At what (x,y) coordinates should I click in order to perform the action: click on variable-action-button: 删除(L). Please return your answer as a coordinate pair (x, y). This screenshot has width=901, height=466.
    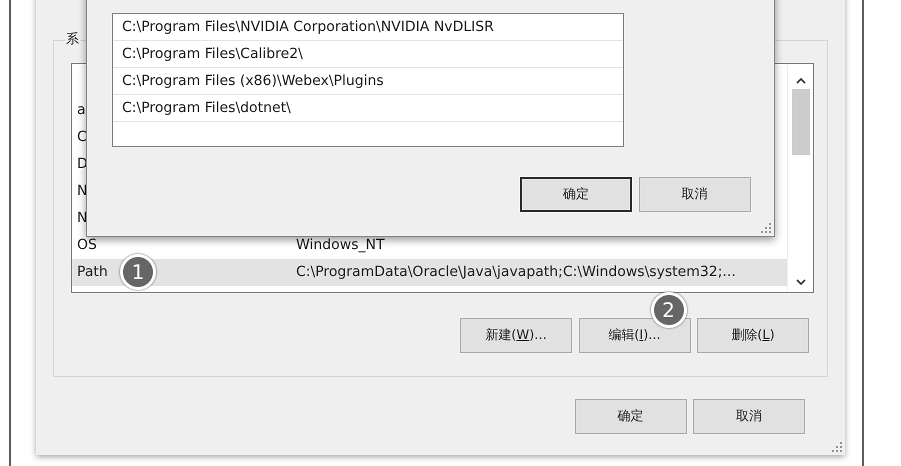
    Looking at the image, I should click on (753, 335).